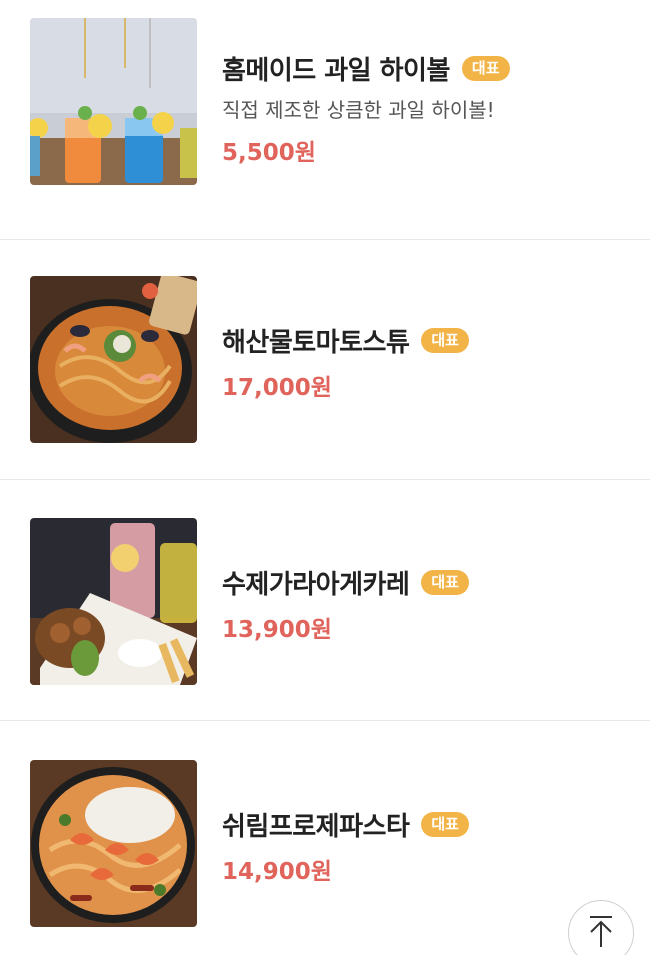 The width and height of the screenshot is (650, 955). I want to click on menu-item-price: 14,900원, so click(277, 872).